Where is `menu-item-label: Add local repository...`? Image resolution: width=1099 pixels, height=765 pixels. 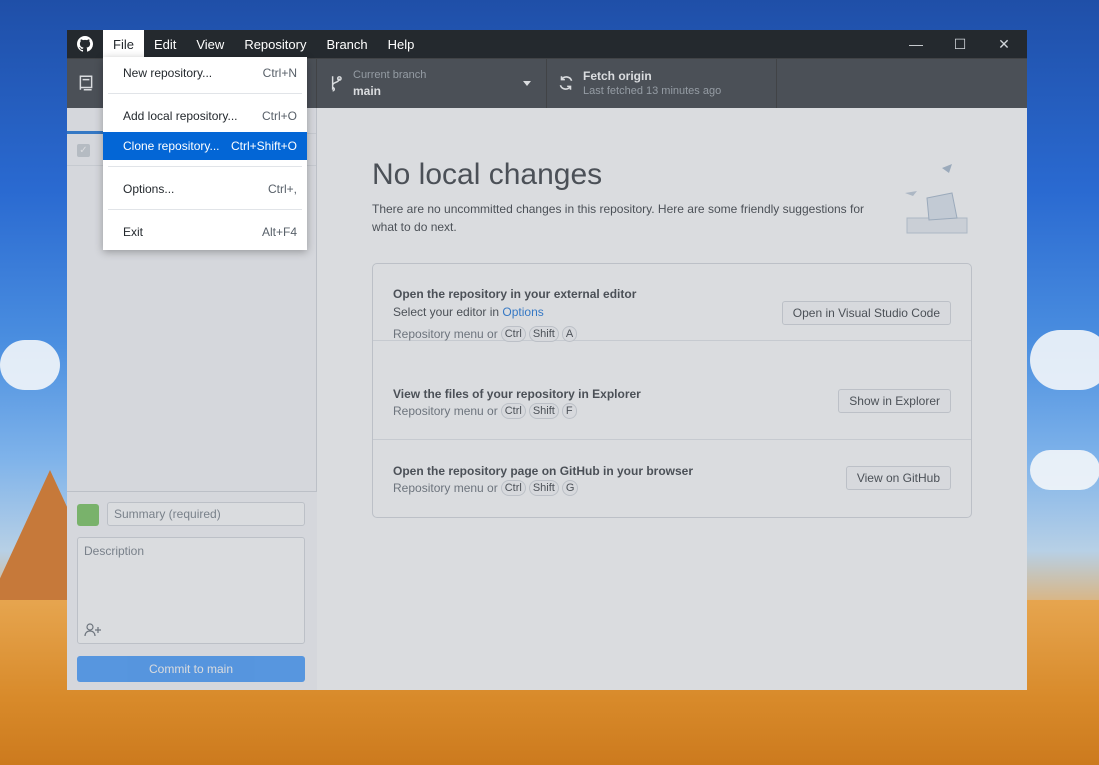 menu-item-label: Add local repository... is located at coordinates (180, 116).